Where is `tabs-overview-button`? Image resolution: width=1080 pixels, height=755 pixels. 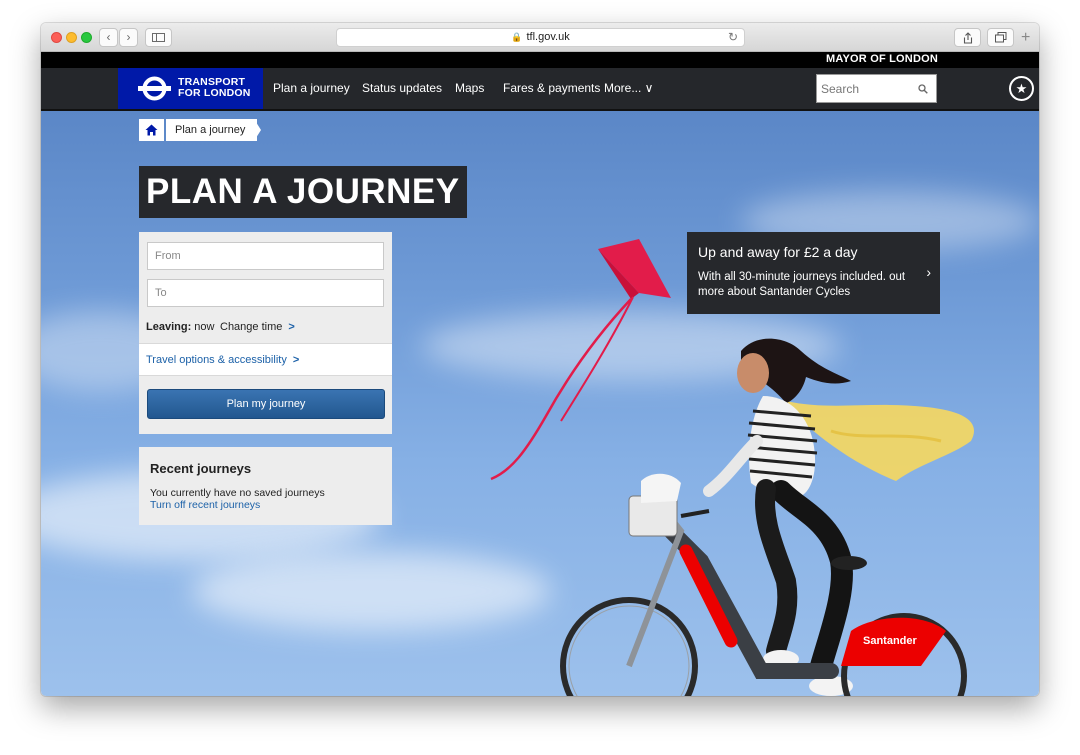
tabs-overview-button is located at coordinates (1000, 37).